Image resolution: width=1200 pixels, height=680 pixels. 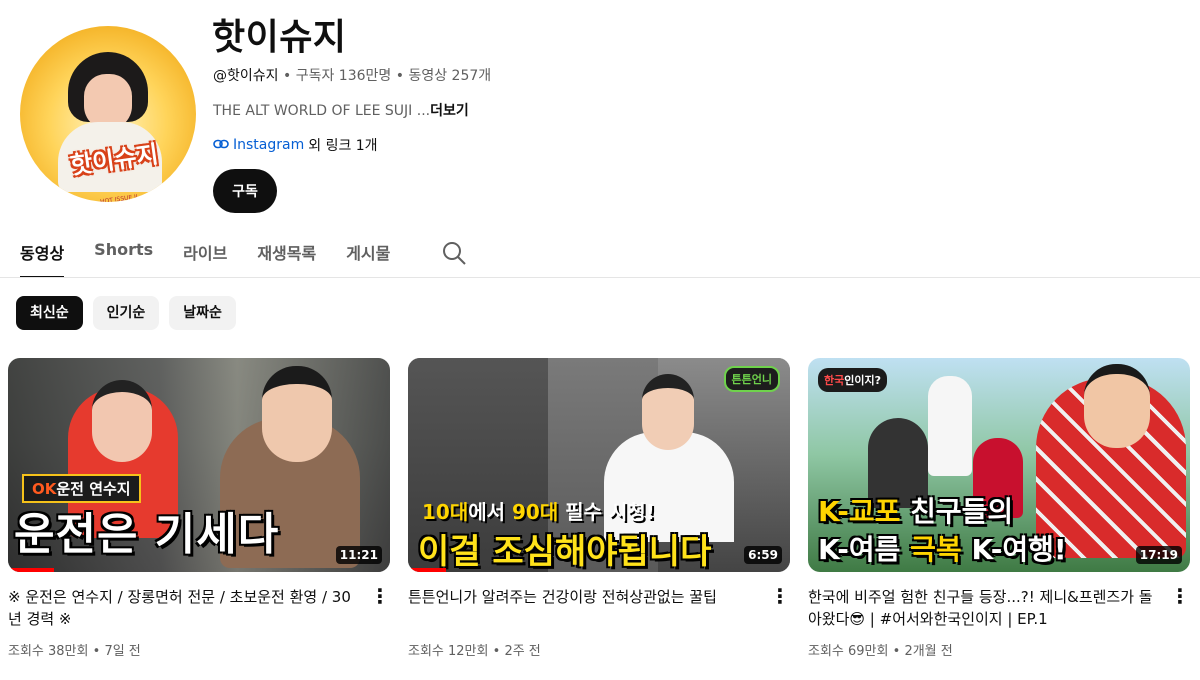 I want to click on view-count: 조회수 12만회, so click(x=448, y=651).